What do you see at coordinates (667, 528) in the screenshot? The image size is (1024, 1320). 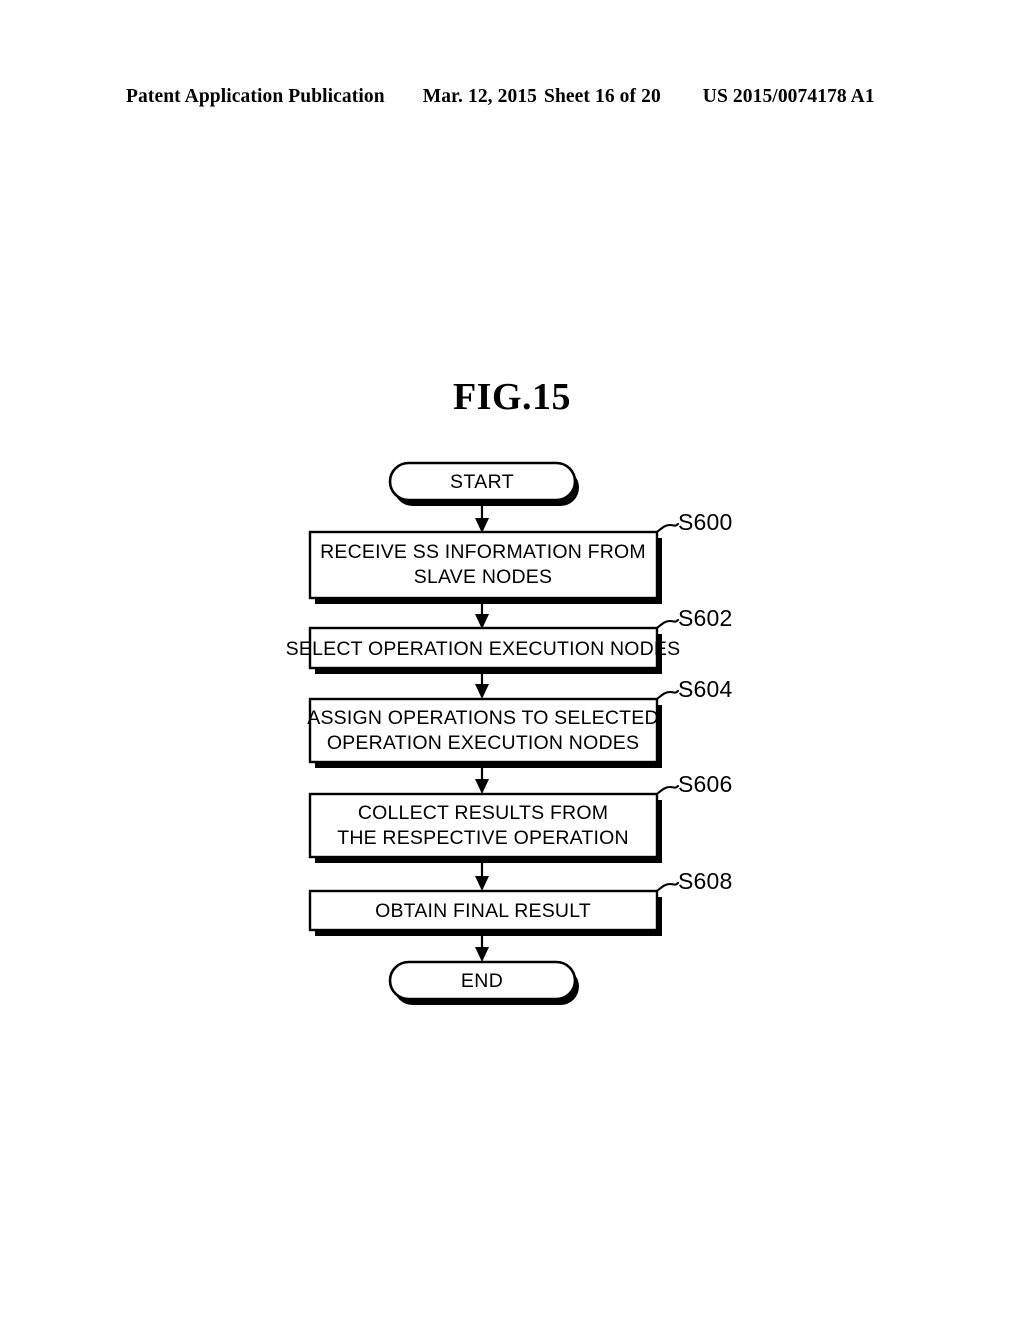 I see `leader-line-s600` at bounding box center [667, 528].